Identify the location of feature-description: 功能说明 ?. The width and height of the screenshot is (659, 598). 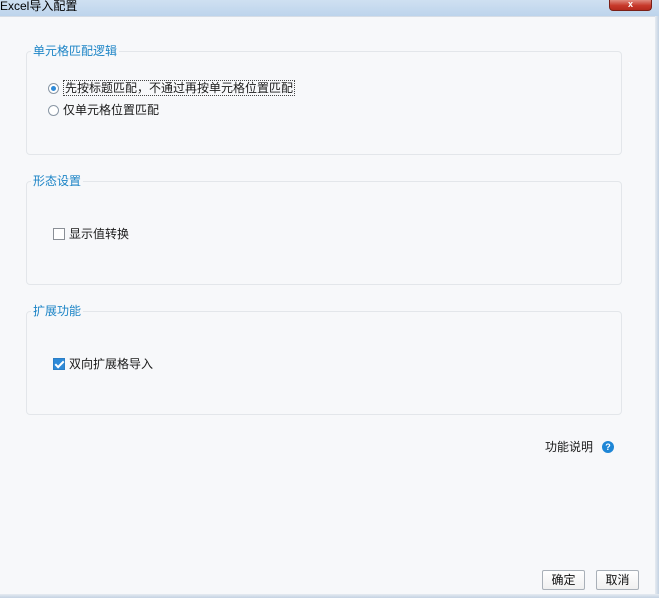
(580, 447).